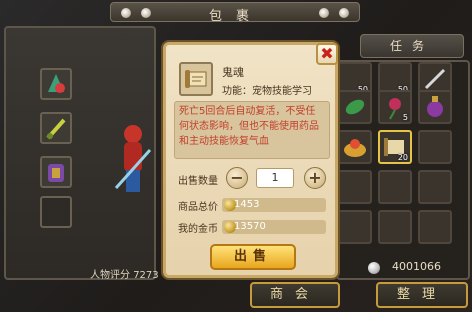 The height and width of the screenshot is (312, 472). I want to click on score-label: 人物评分, so click(110, 275).